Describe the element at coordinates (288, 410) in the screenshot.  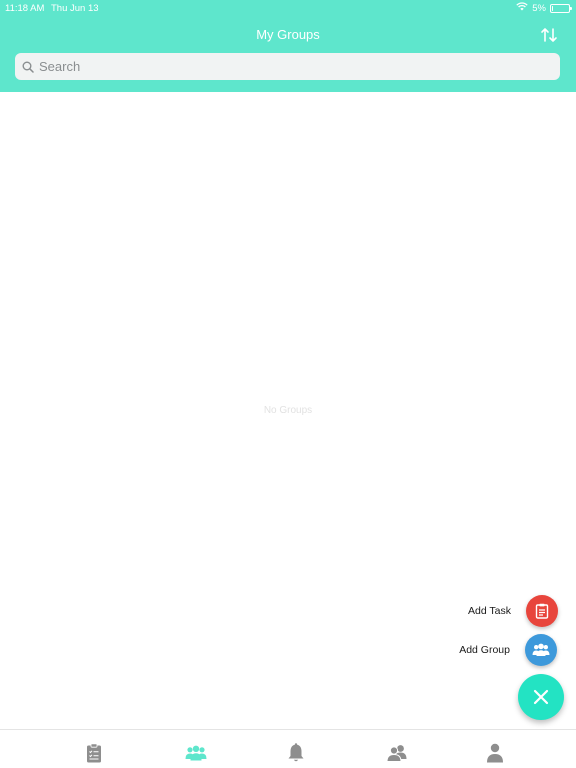
I see `empty-state-text: No Groups` at that location.